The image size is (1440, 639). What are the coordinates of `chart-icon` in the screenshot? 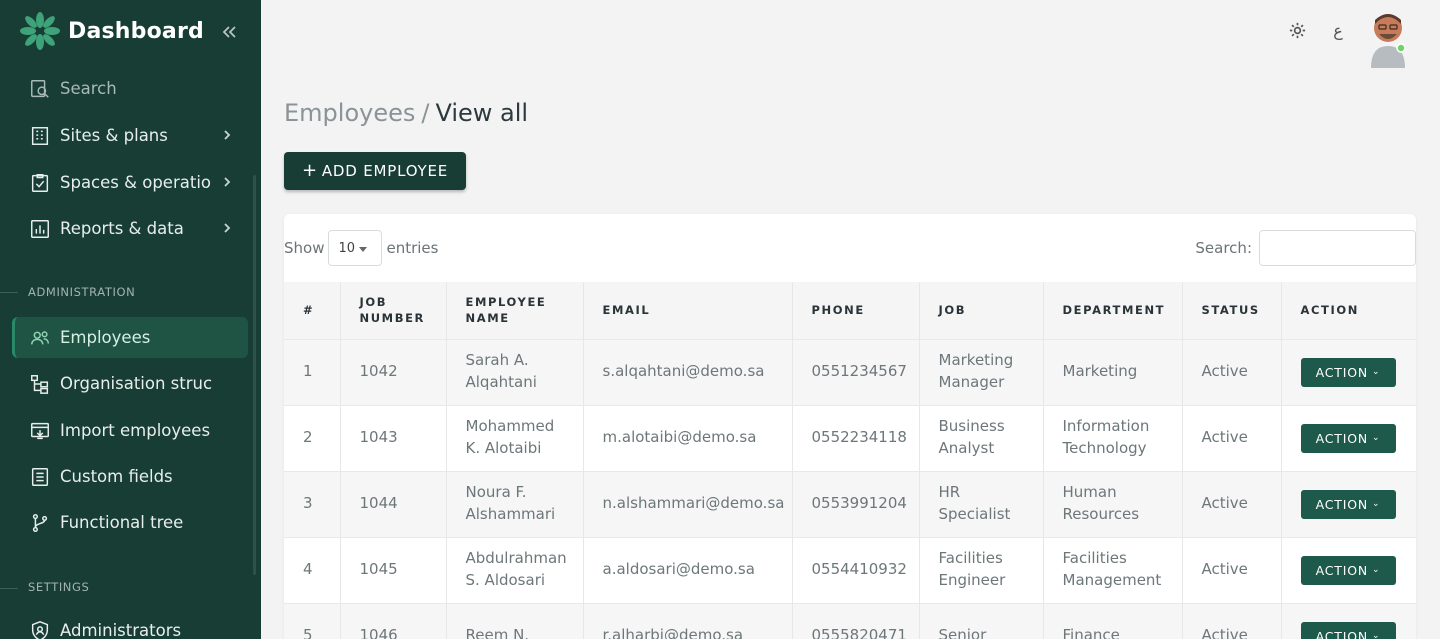 It's located at (40, 229).